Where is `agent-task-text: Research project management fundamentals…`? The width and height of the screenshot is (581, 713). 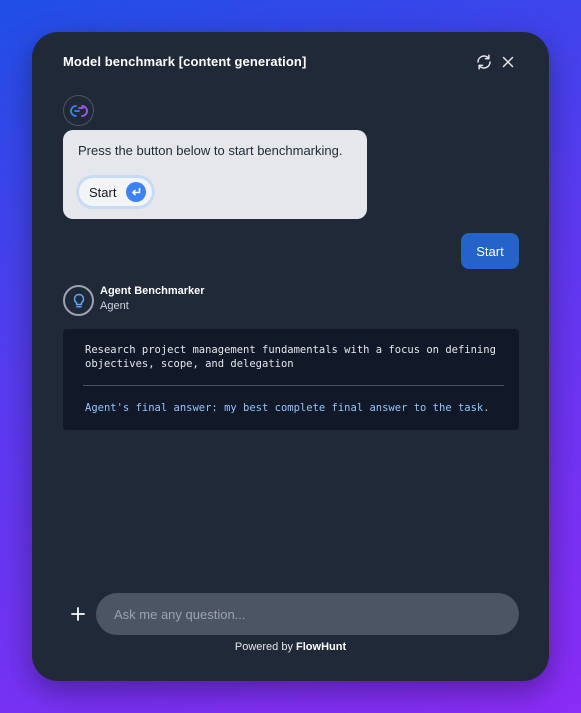 agent-task-text: Research project management fundamentals… is located at coordinates (290, 357).